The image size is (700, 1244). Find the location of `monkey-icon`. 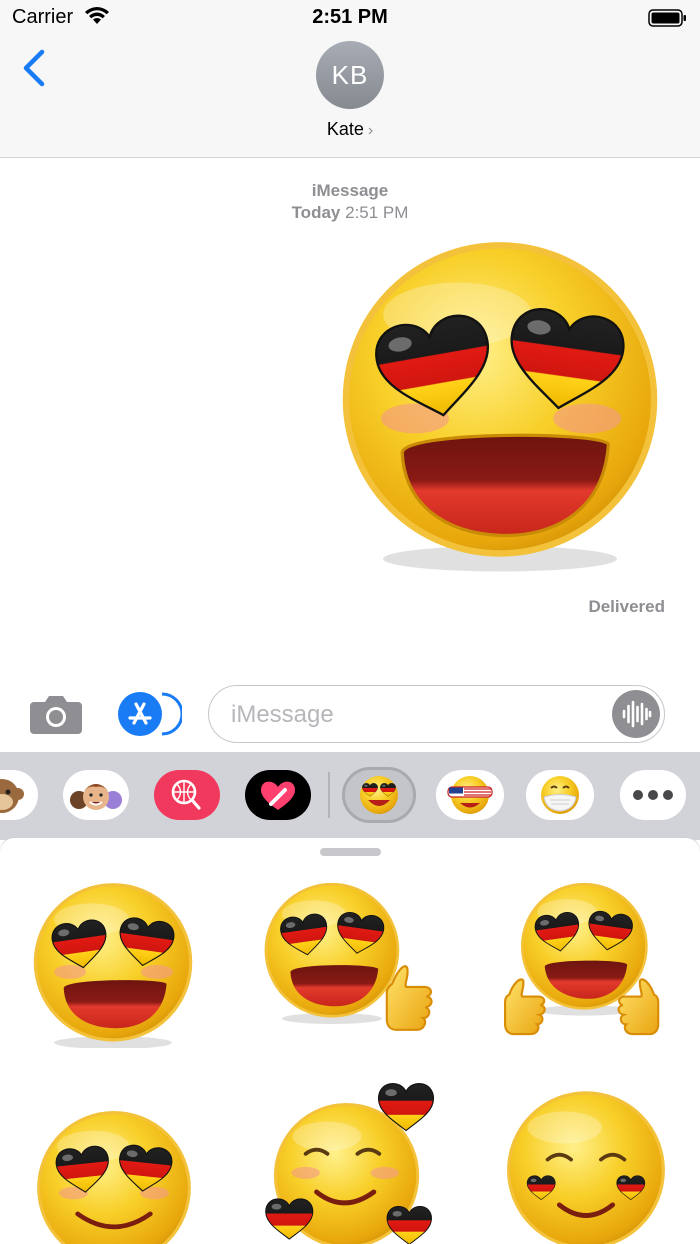

monkey-icon is located at coordinates (12, 796).